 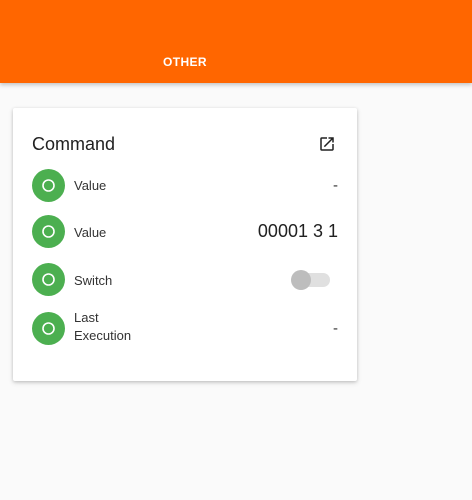 What do you see at coordinates (93, 280) in the screenshot?
I see `row-label: Switch` at bounding box center [93, 280].